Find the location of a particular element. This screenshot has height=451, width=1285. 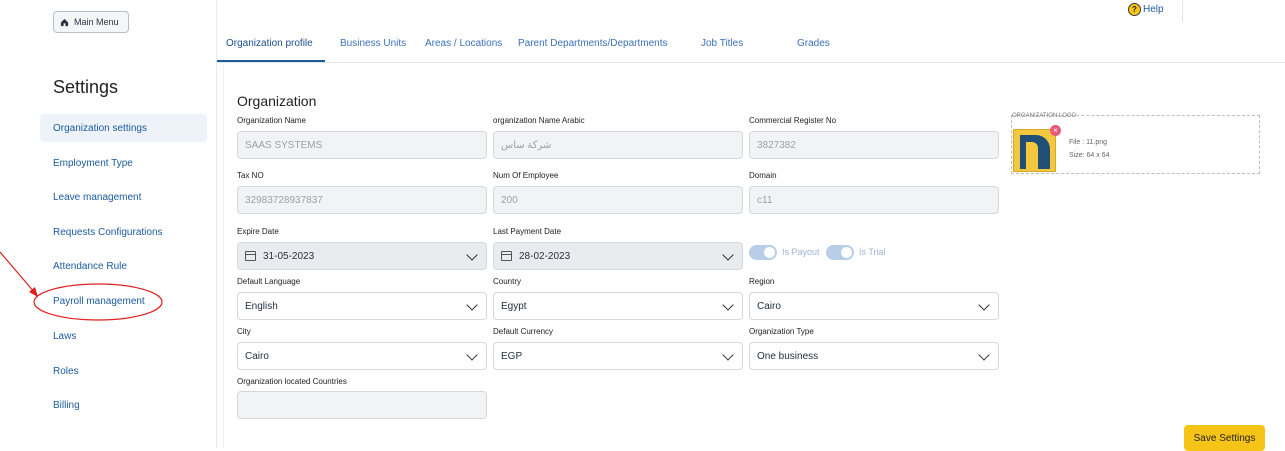

is-trial-label: Is Trial is located at coordinates (872, 252).